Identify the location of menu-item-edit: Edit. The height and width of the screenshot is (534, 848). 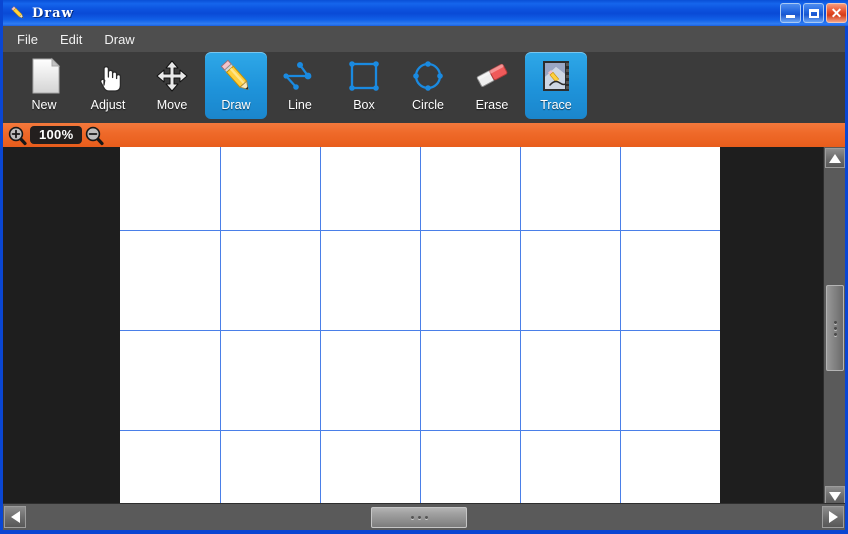
(71, 39).